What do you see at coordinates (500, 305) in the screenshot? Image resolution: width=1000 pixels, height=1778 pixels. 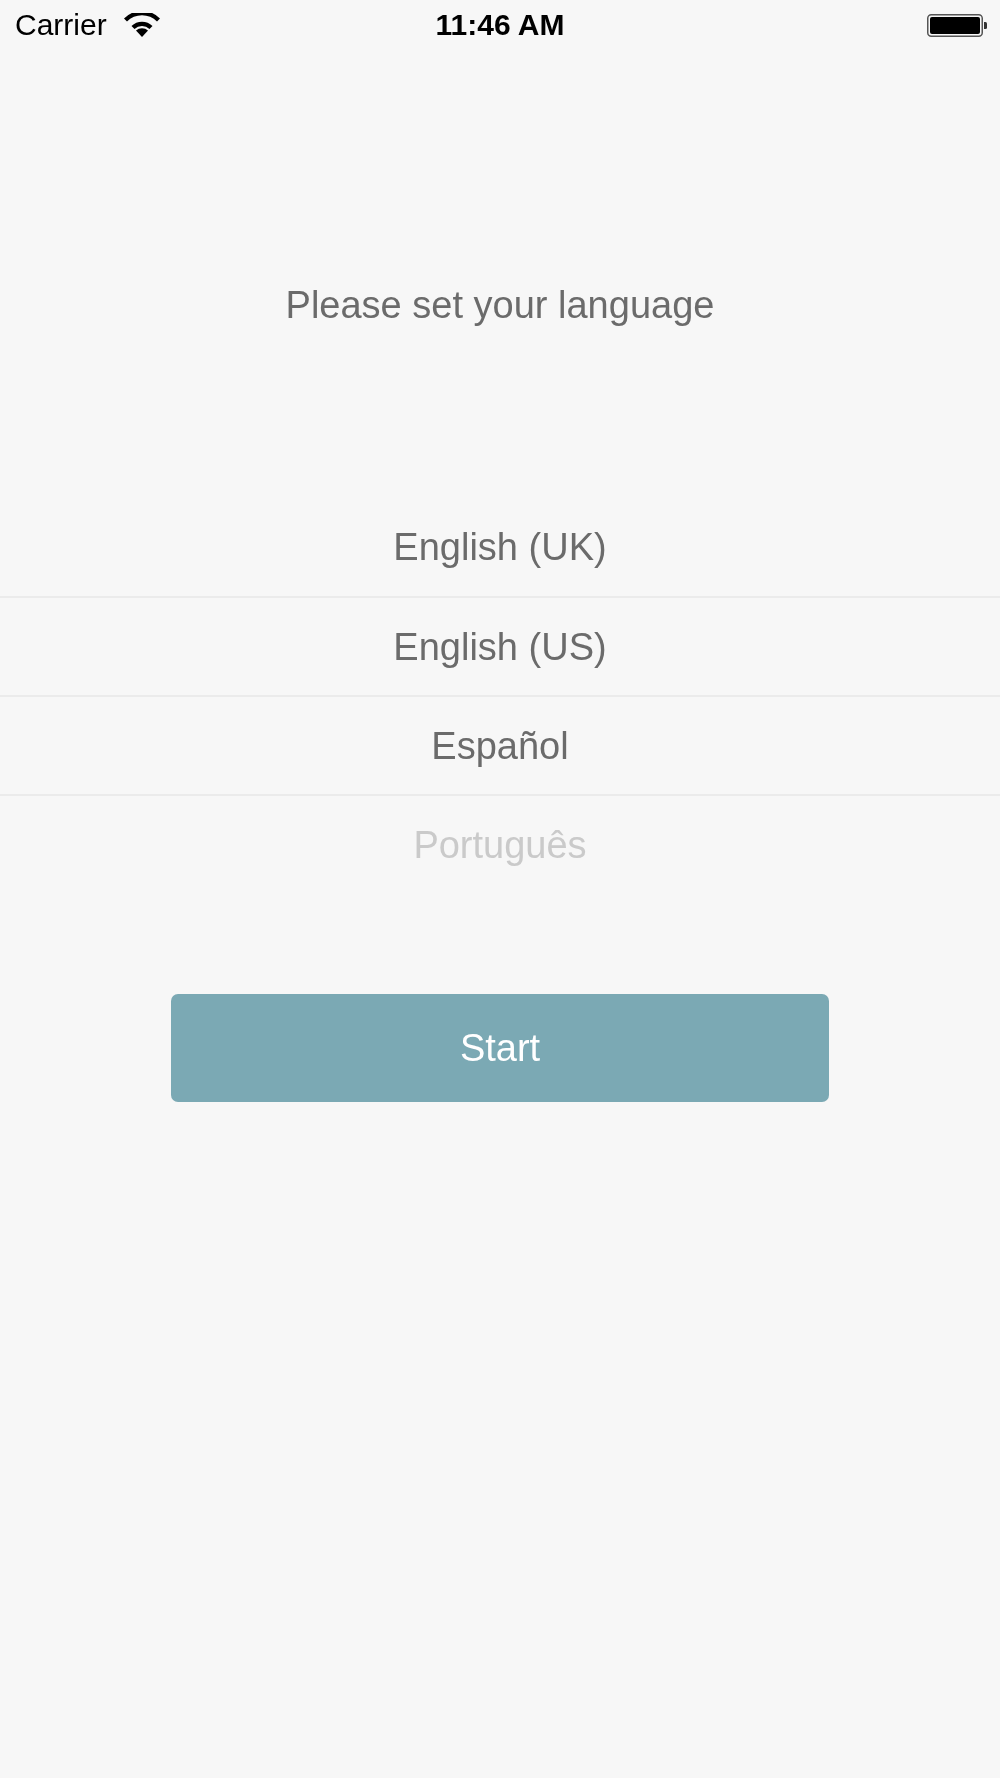 I see `page-title: Please set your language` at bounding box center [500, 305].